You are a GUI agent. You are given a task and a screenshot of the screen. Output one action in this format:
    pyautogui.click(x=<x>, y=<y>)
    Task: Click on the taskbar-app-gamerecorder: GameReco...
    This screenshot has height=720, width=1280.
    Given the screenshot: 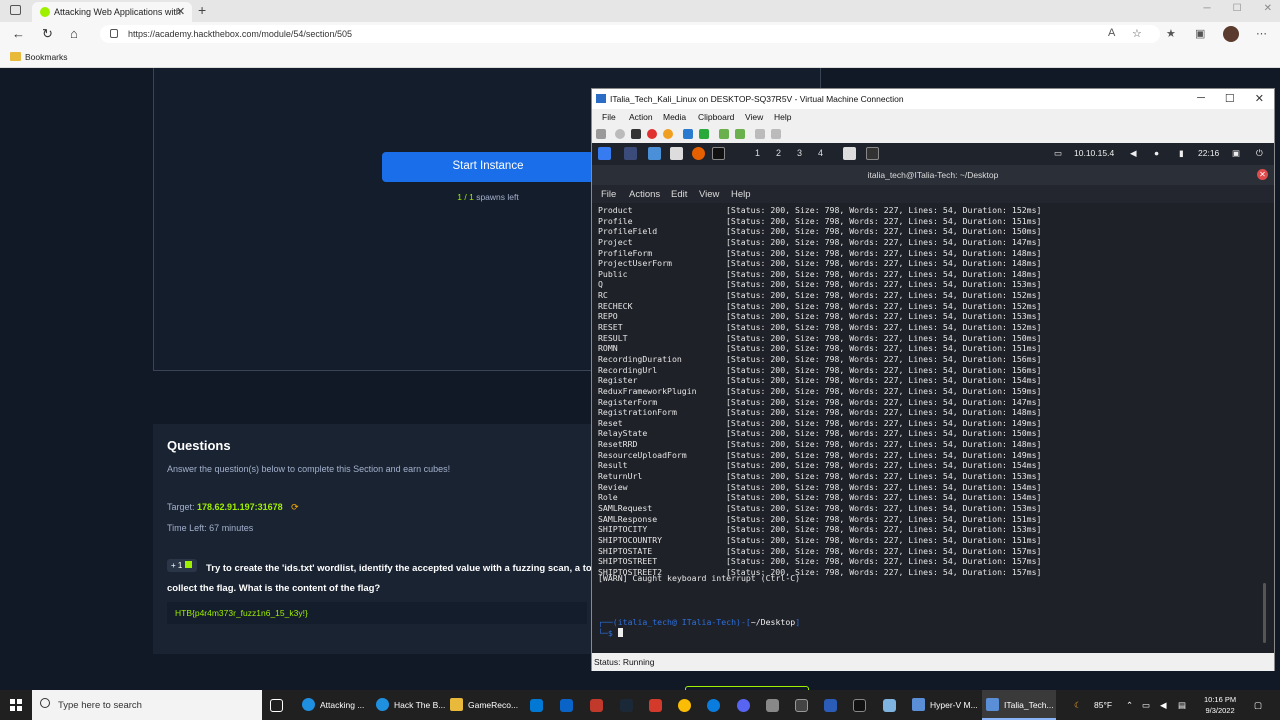 What is the action you would take?
    pyautogui.click(x=483, y=705)
    